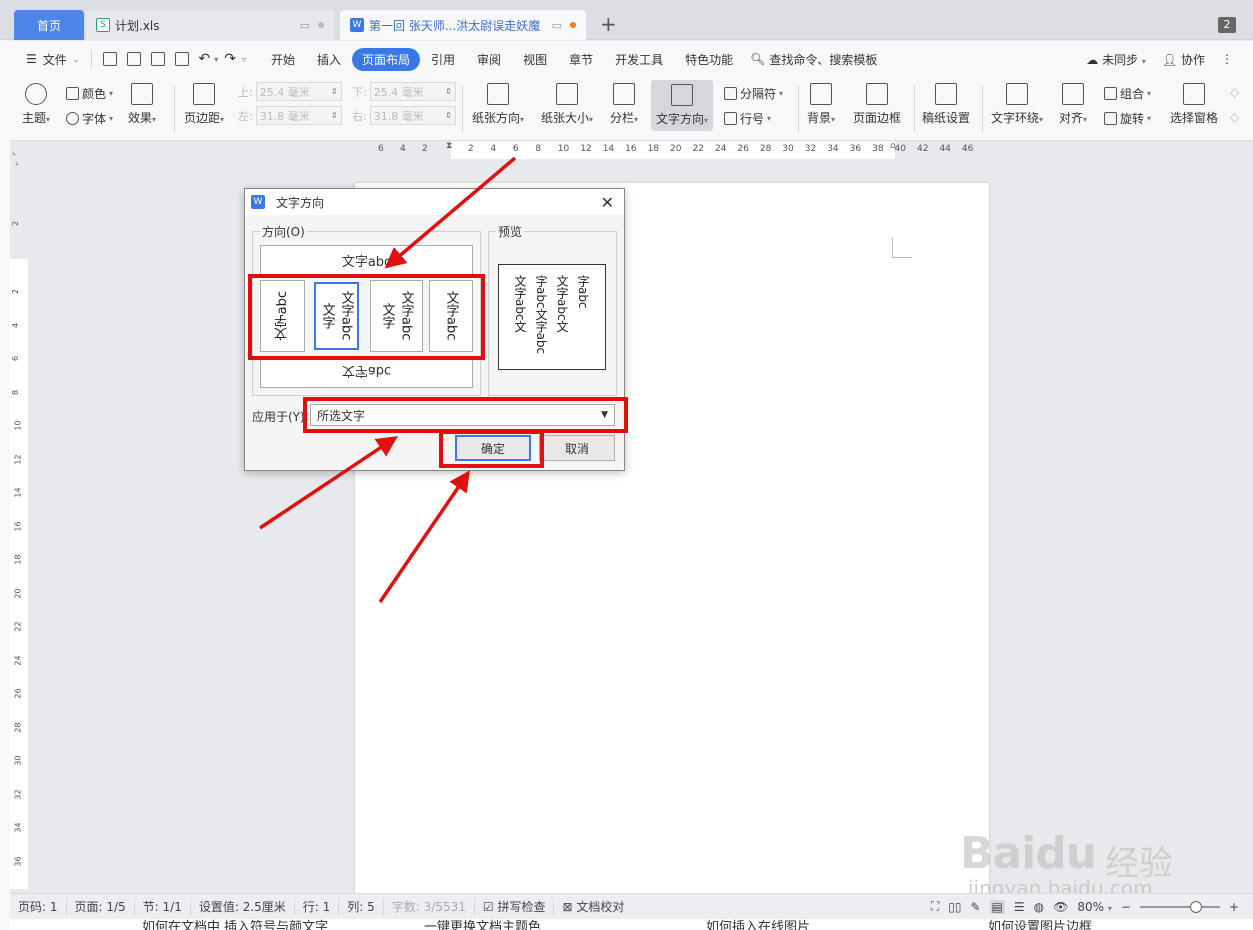  Describe the element at coordinates (946, 104) in the screenshot. I see `paper-setup-button: 稿纸设置` at that location.